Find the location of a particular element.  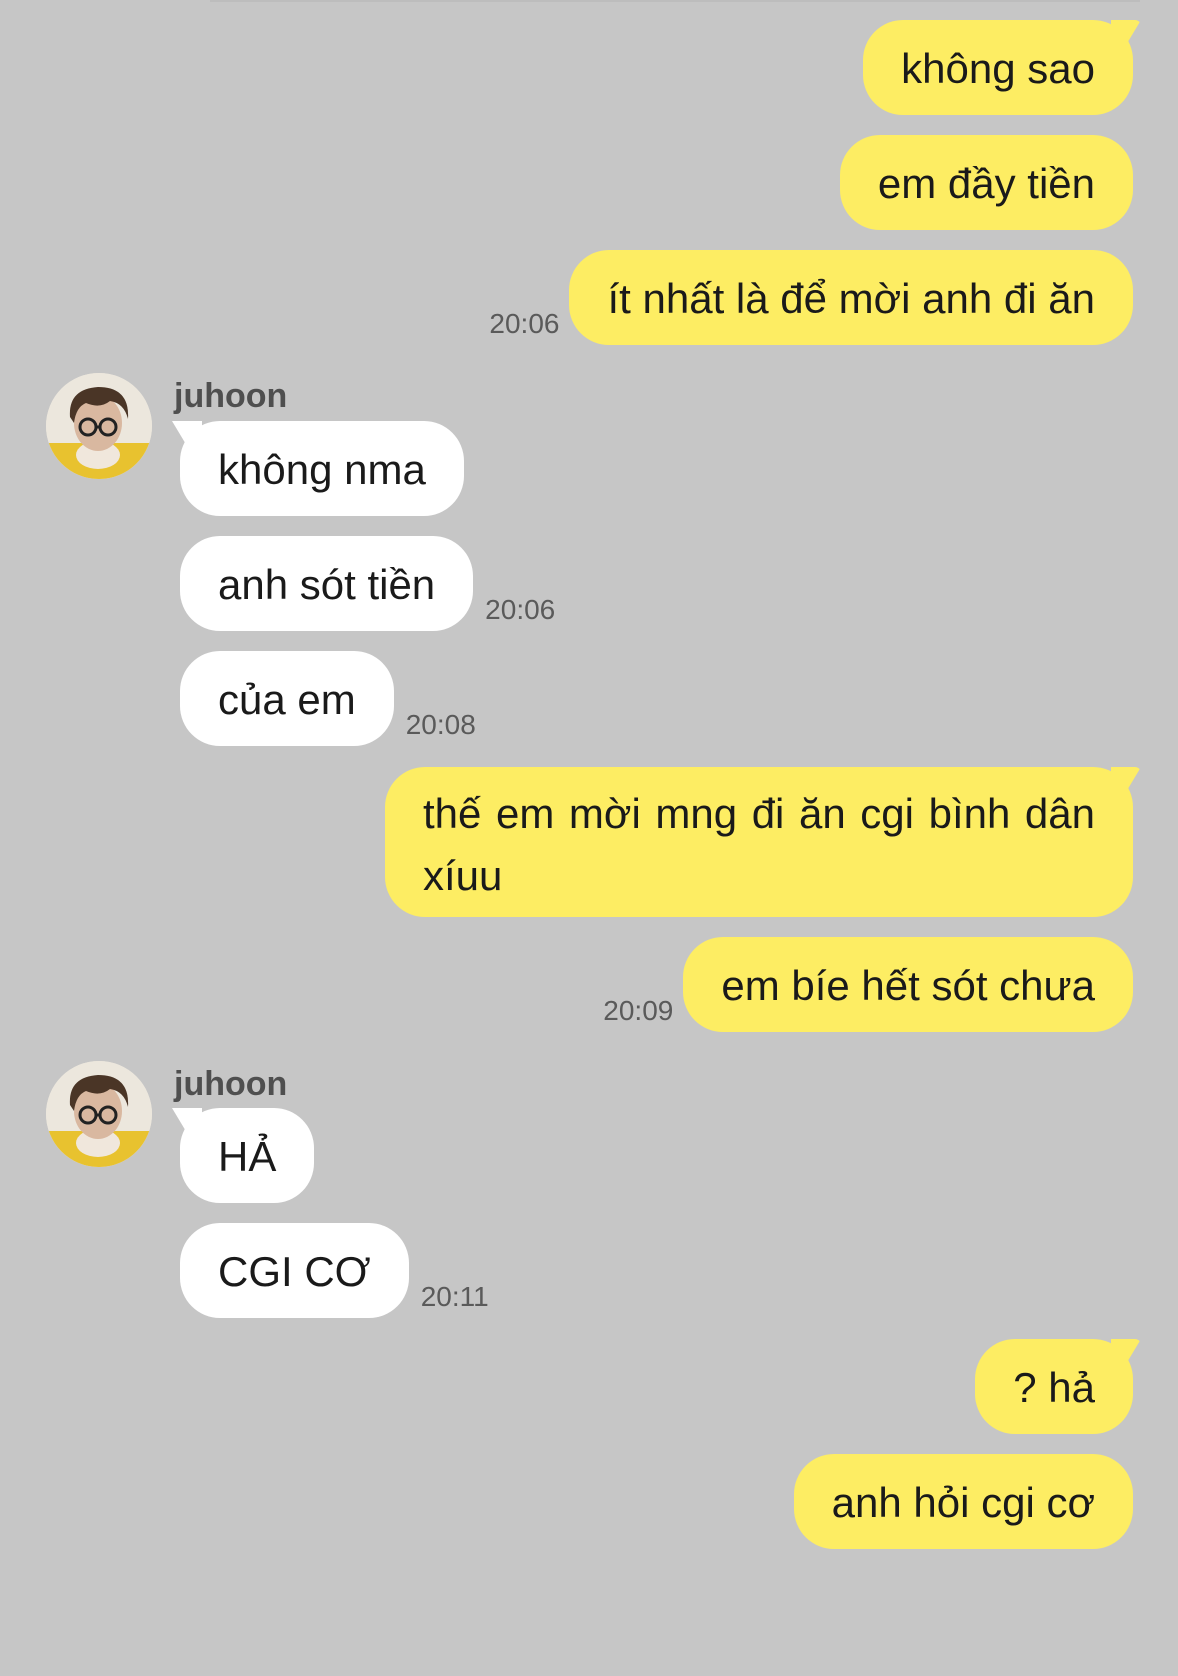

message-timestamp: 20:08 is located at coordinates (440, 724).